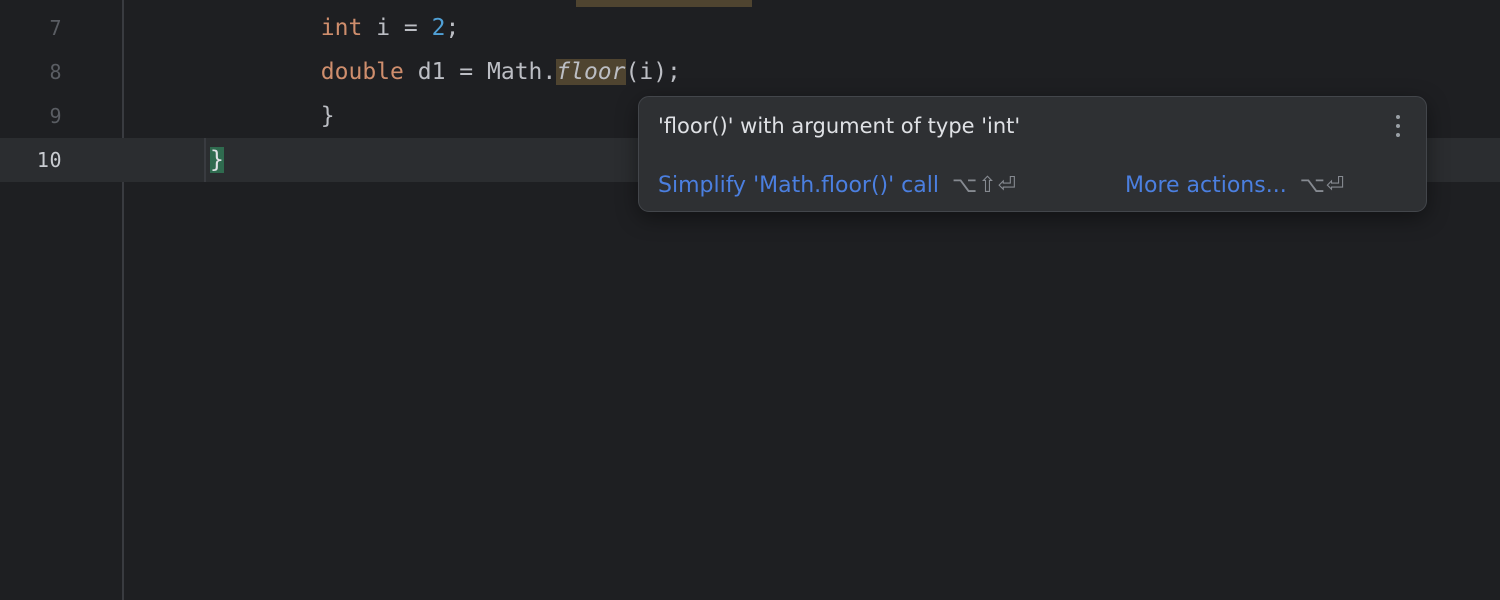 Image resolution: width=1500 pixels, height=600 pixels. Describe the element at coordinates (591, 72) in the screenshot. I see `token-method: floor` at that location.